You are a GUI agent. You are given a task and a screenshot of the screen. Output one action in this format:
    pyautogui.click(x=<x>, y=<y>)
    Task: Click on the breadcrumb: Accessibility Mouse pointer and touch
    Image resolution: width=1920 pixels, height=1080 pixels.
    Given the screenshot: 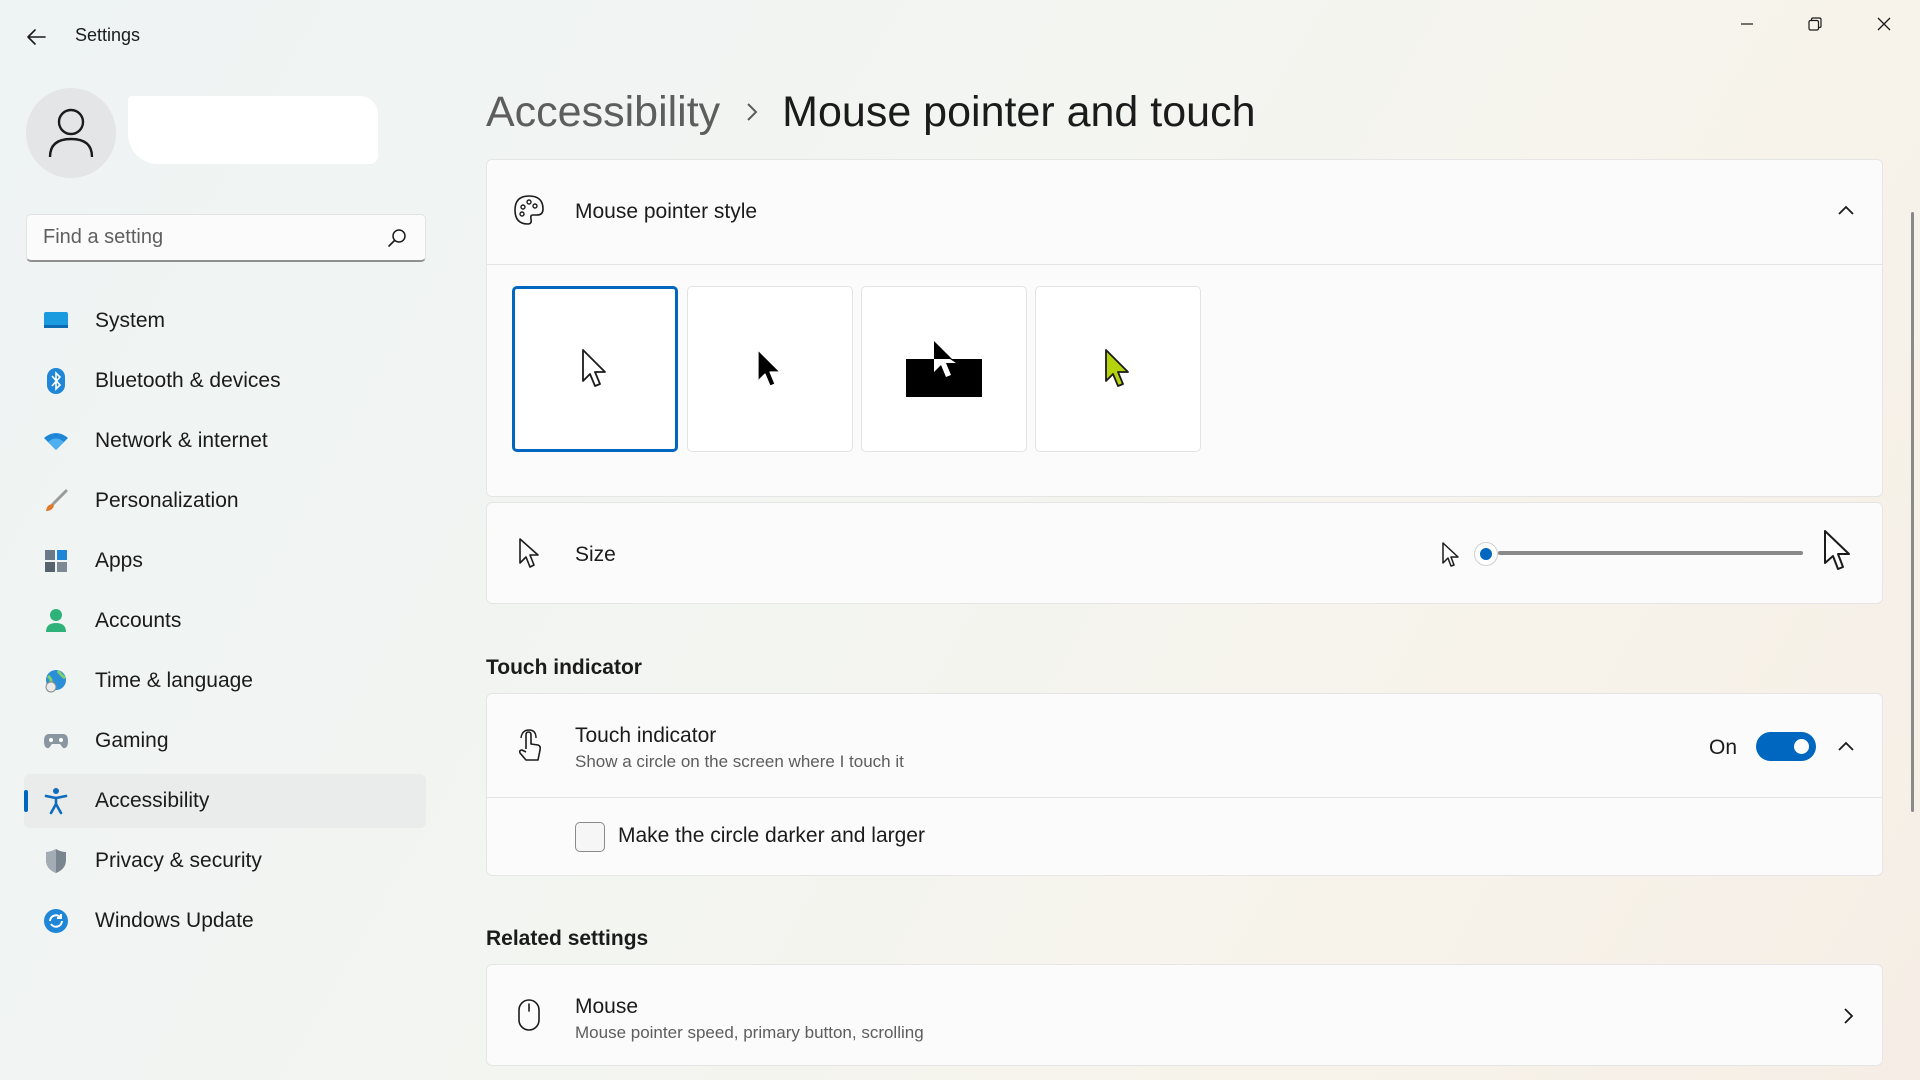 What is the action you would take?
    pyautogui.click(x=871, y=112)
    